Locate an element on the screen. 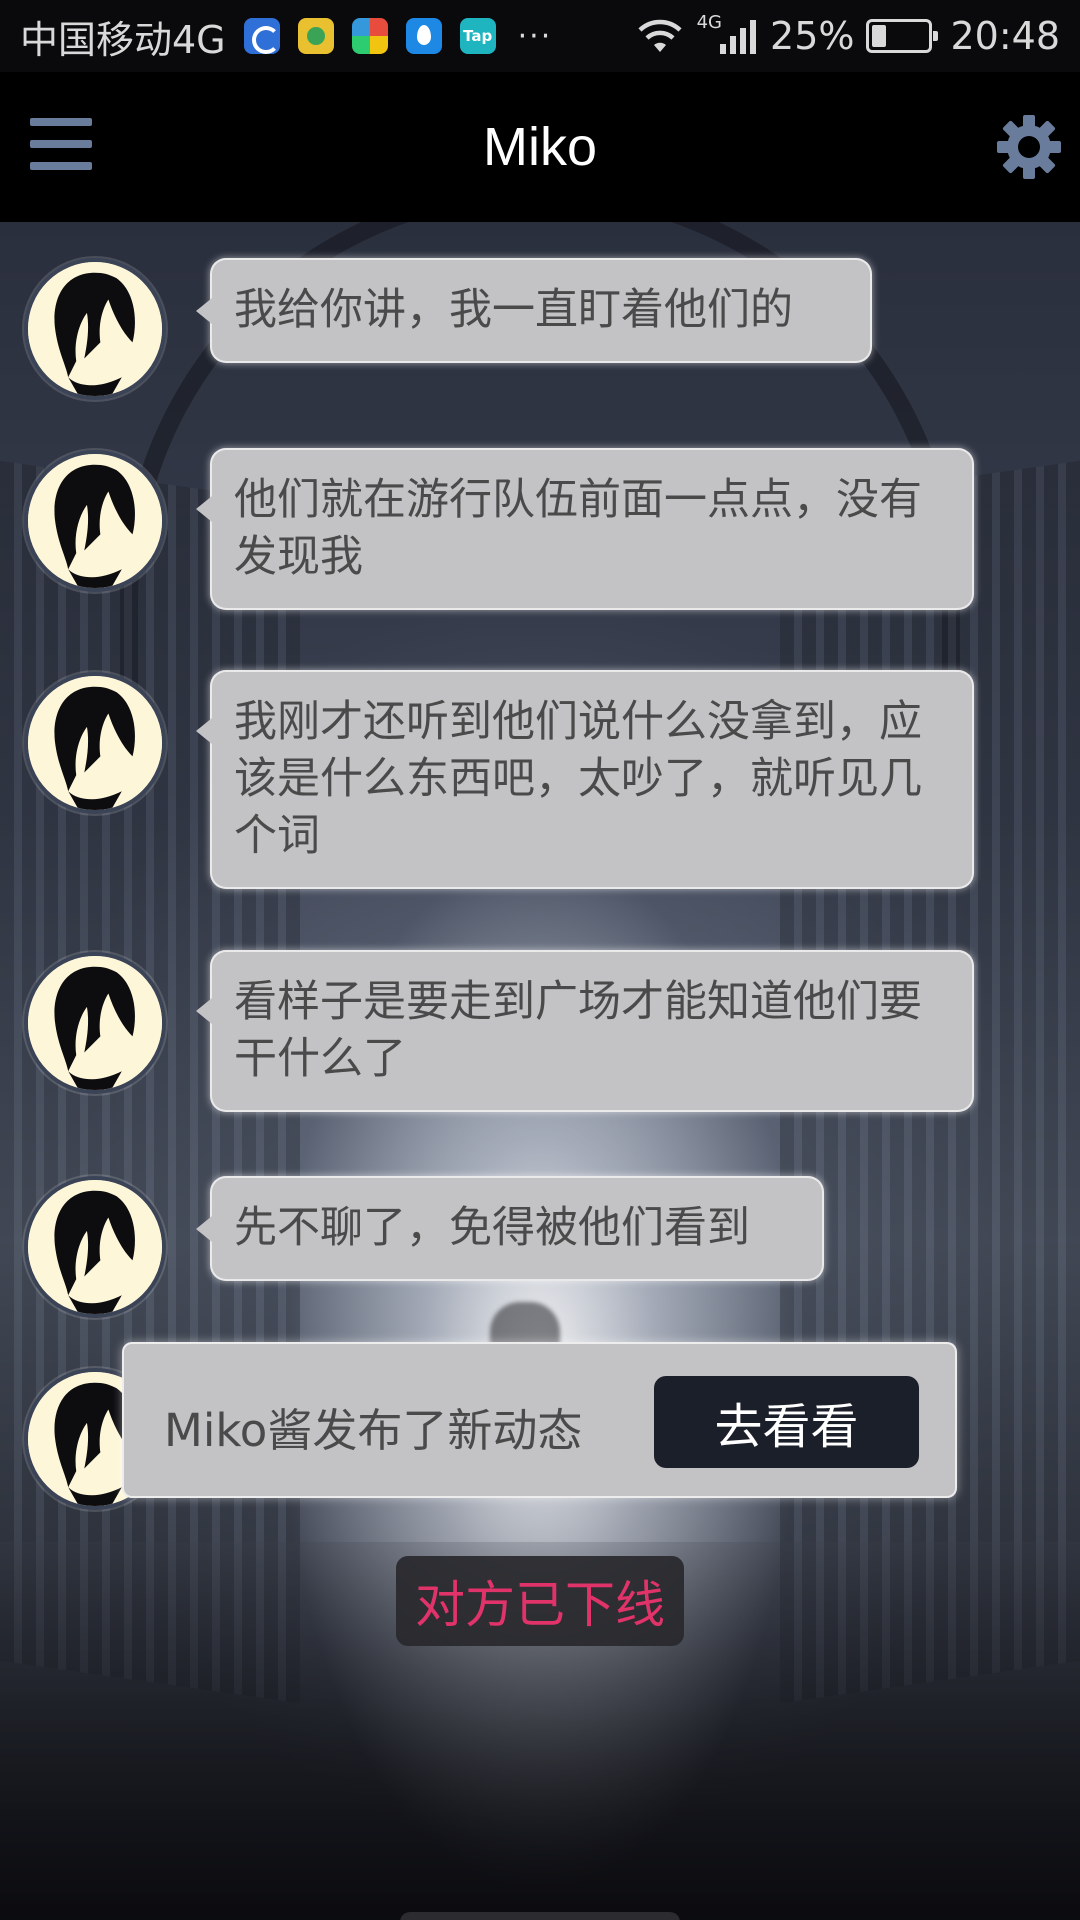 The width and height of the screenshot is (1080, 1920). more-notifications-icon: ··· is located at coordinates (535, 36).